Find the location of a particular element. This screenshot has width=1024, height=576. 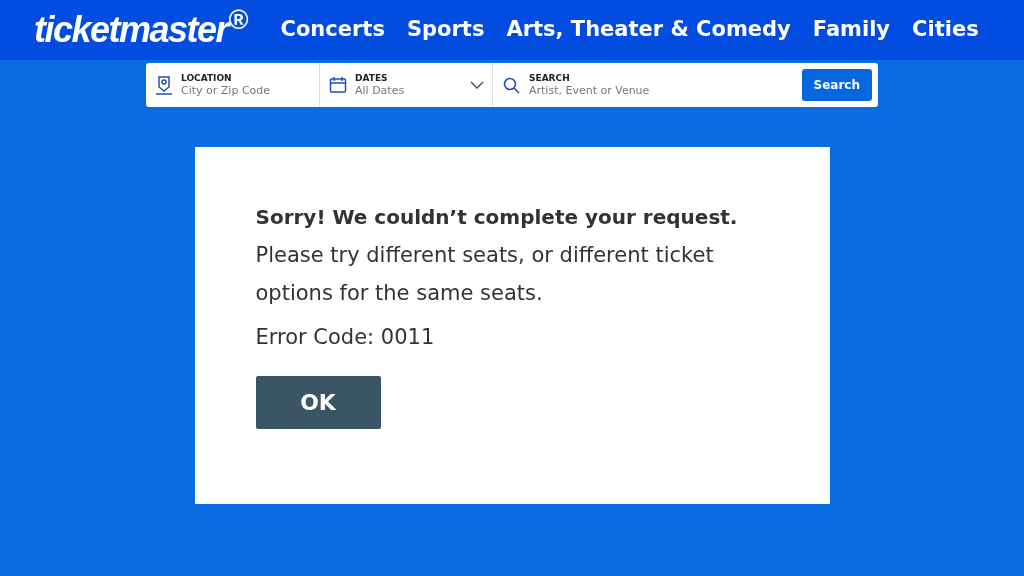

search-field: SEARCH Artist, Event or Venue is located at coordinates (661, 85).